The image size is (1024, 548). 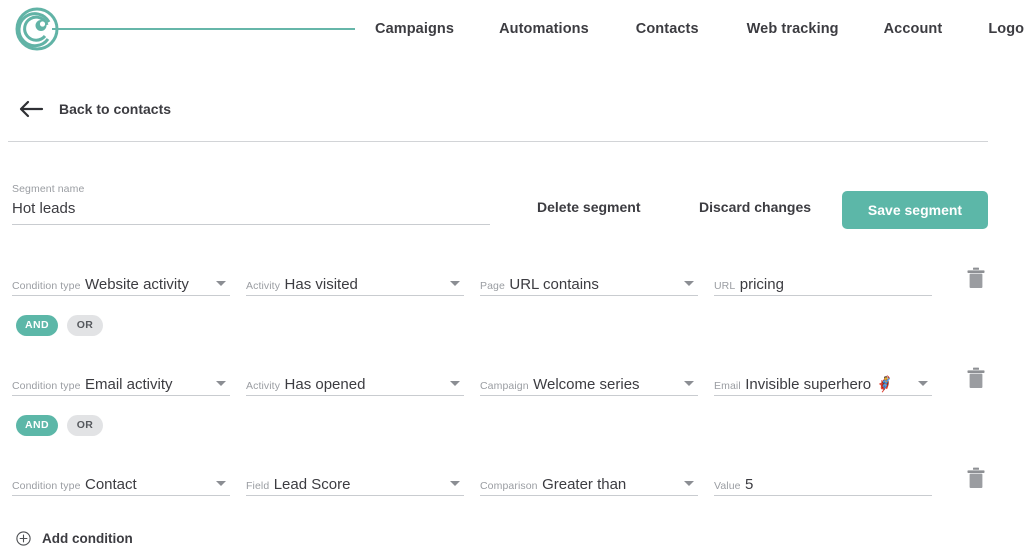 I want to click on activity-select: Activity Has visited, so click(x=355, y=285).